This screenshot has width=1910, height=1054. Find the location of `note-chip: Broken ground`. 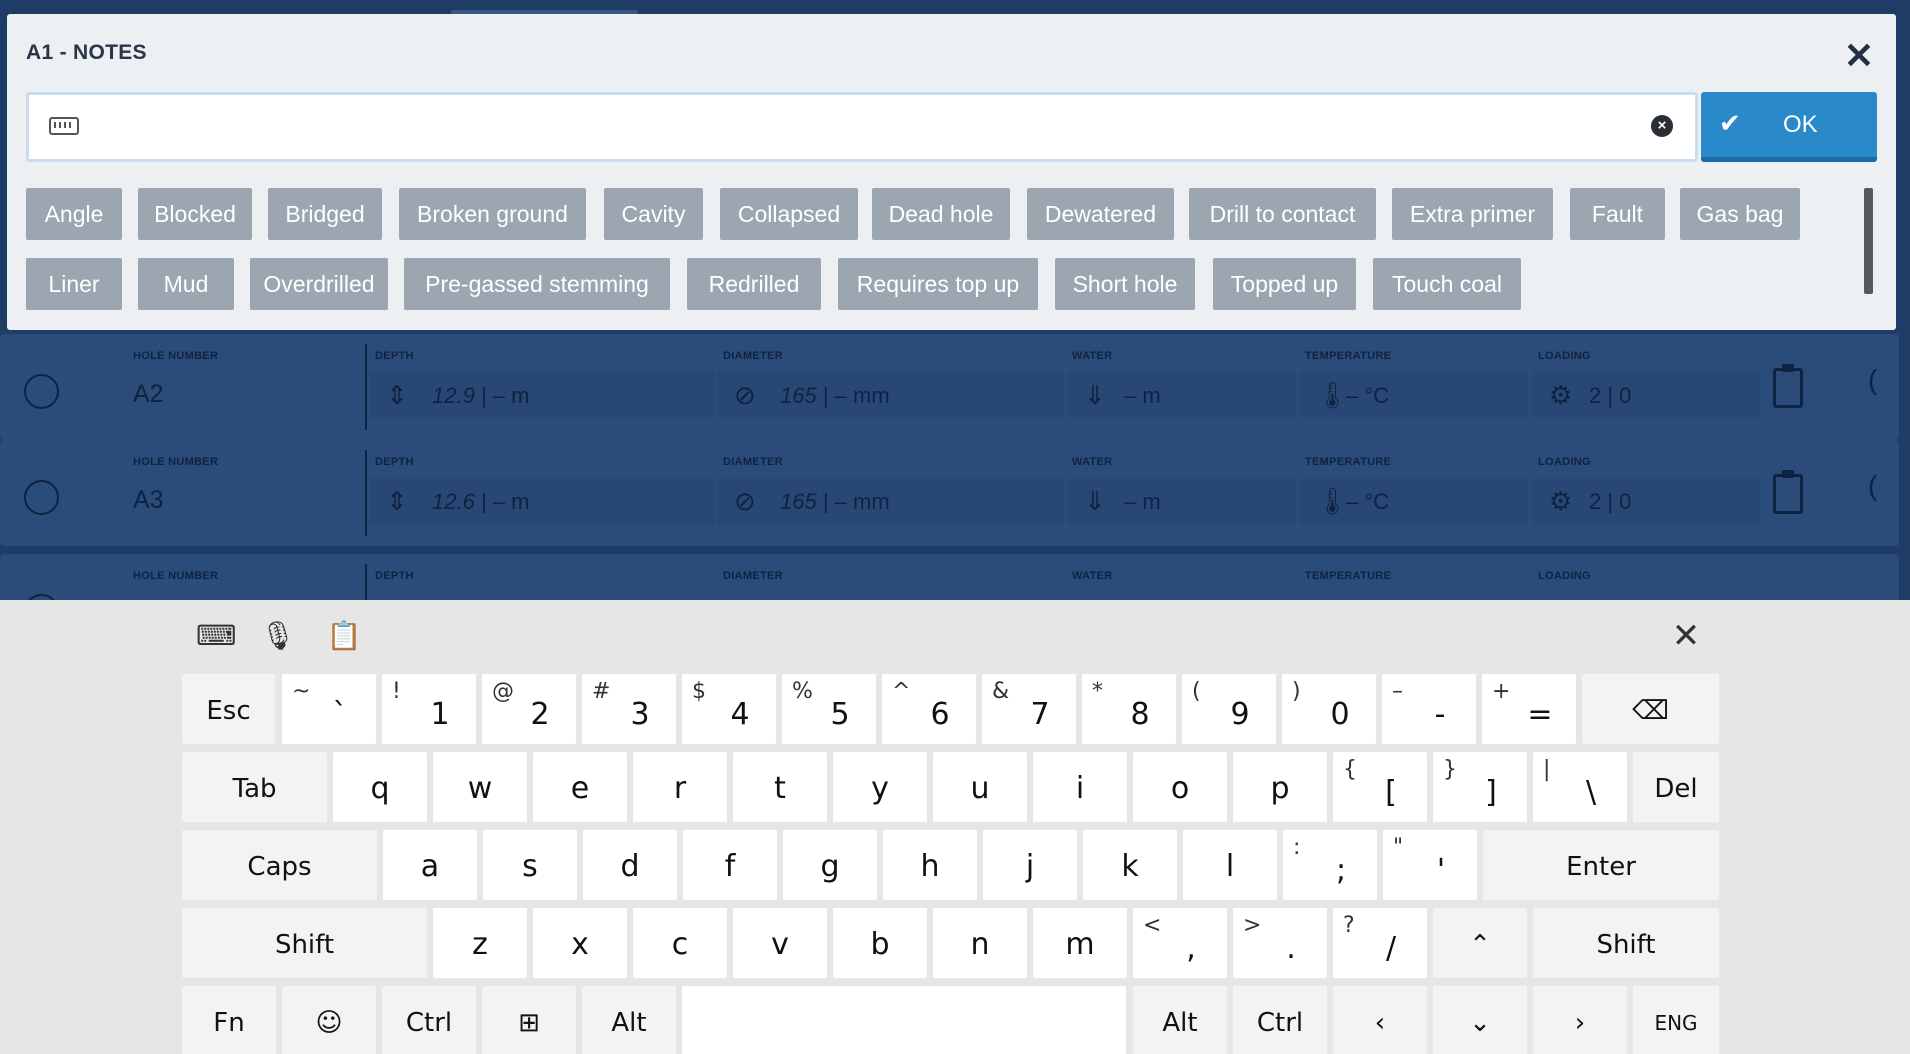

note-chip: Broken ground is located at coordinates (492, 214).